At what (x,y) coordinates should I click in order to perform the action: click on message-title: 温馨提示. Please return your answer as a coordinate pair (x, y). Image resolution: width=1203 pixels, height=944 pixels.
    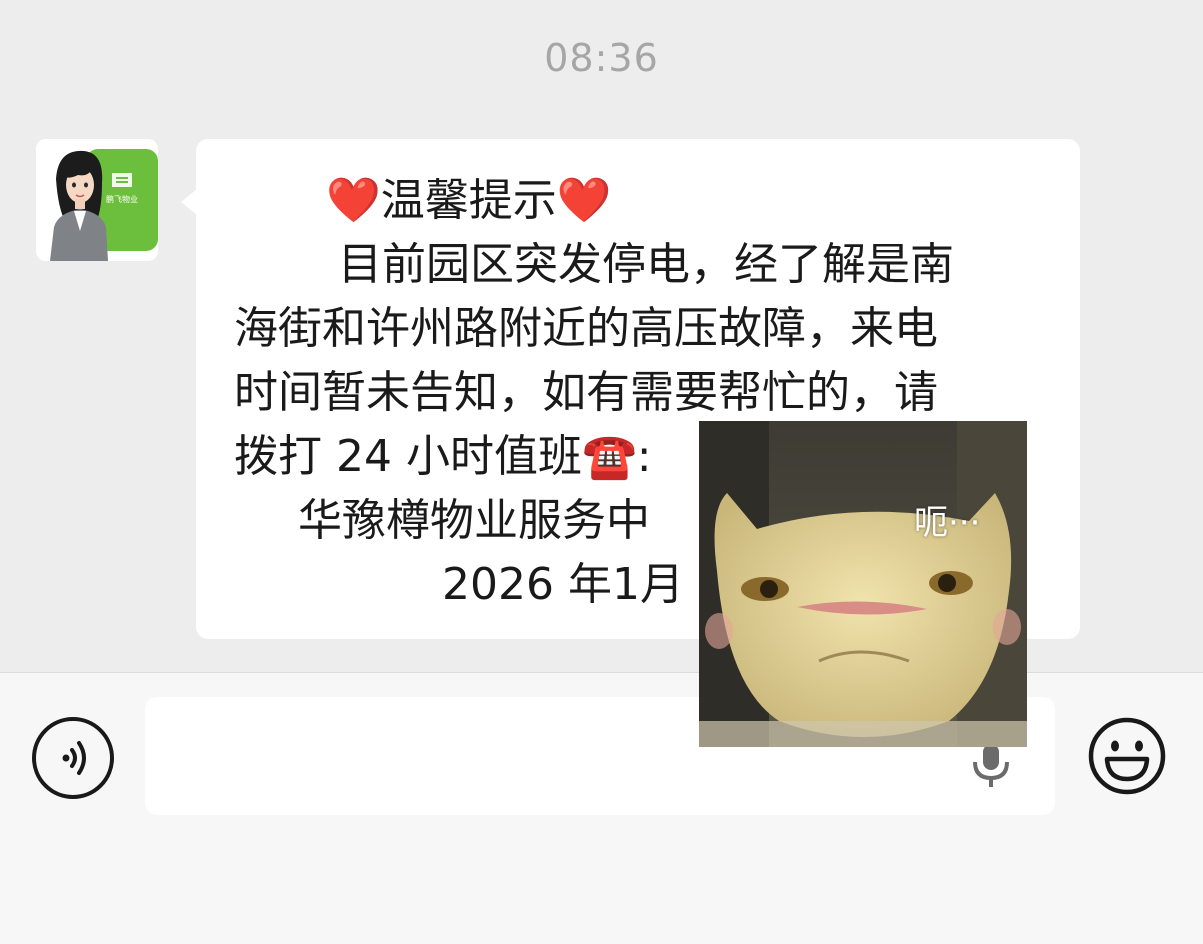
    Looking at the image, I should click on (468, 200).